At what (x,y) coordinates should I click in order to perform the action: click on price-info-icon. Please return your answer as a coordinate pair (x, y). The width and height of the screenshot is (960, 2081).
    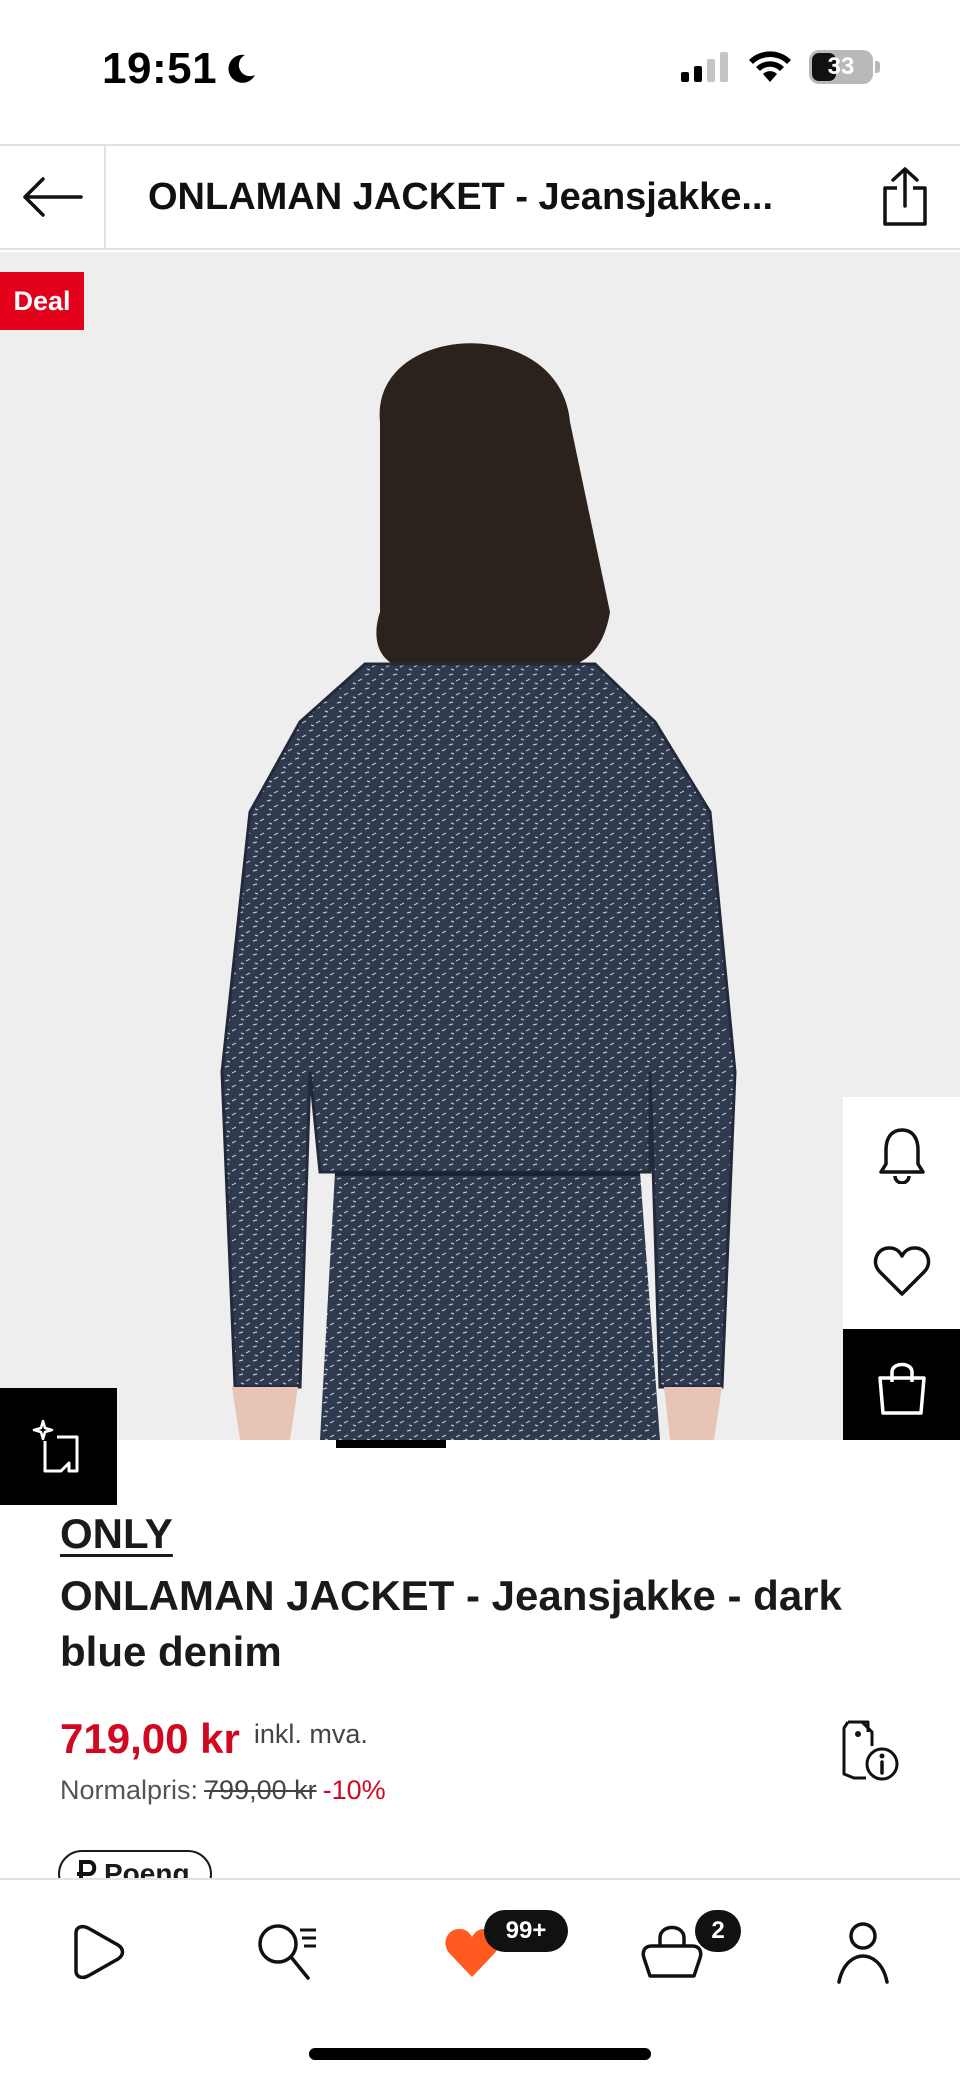
    Looking at the image, I should click on (871, 1750).